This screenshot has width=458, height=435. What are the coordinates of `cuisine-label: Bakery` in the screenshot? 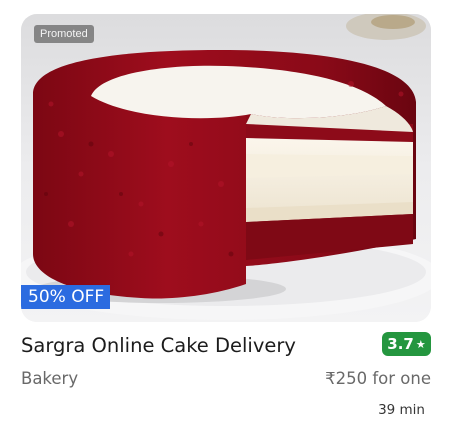 It's located at (50, 378).